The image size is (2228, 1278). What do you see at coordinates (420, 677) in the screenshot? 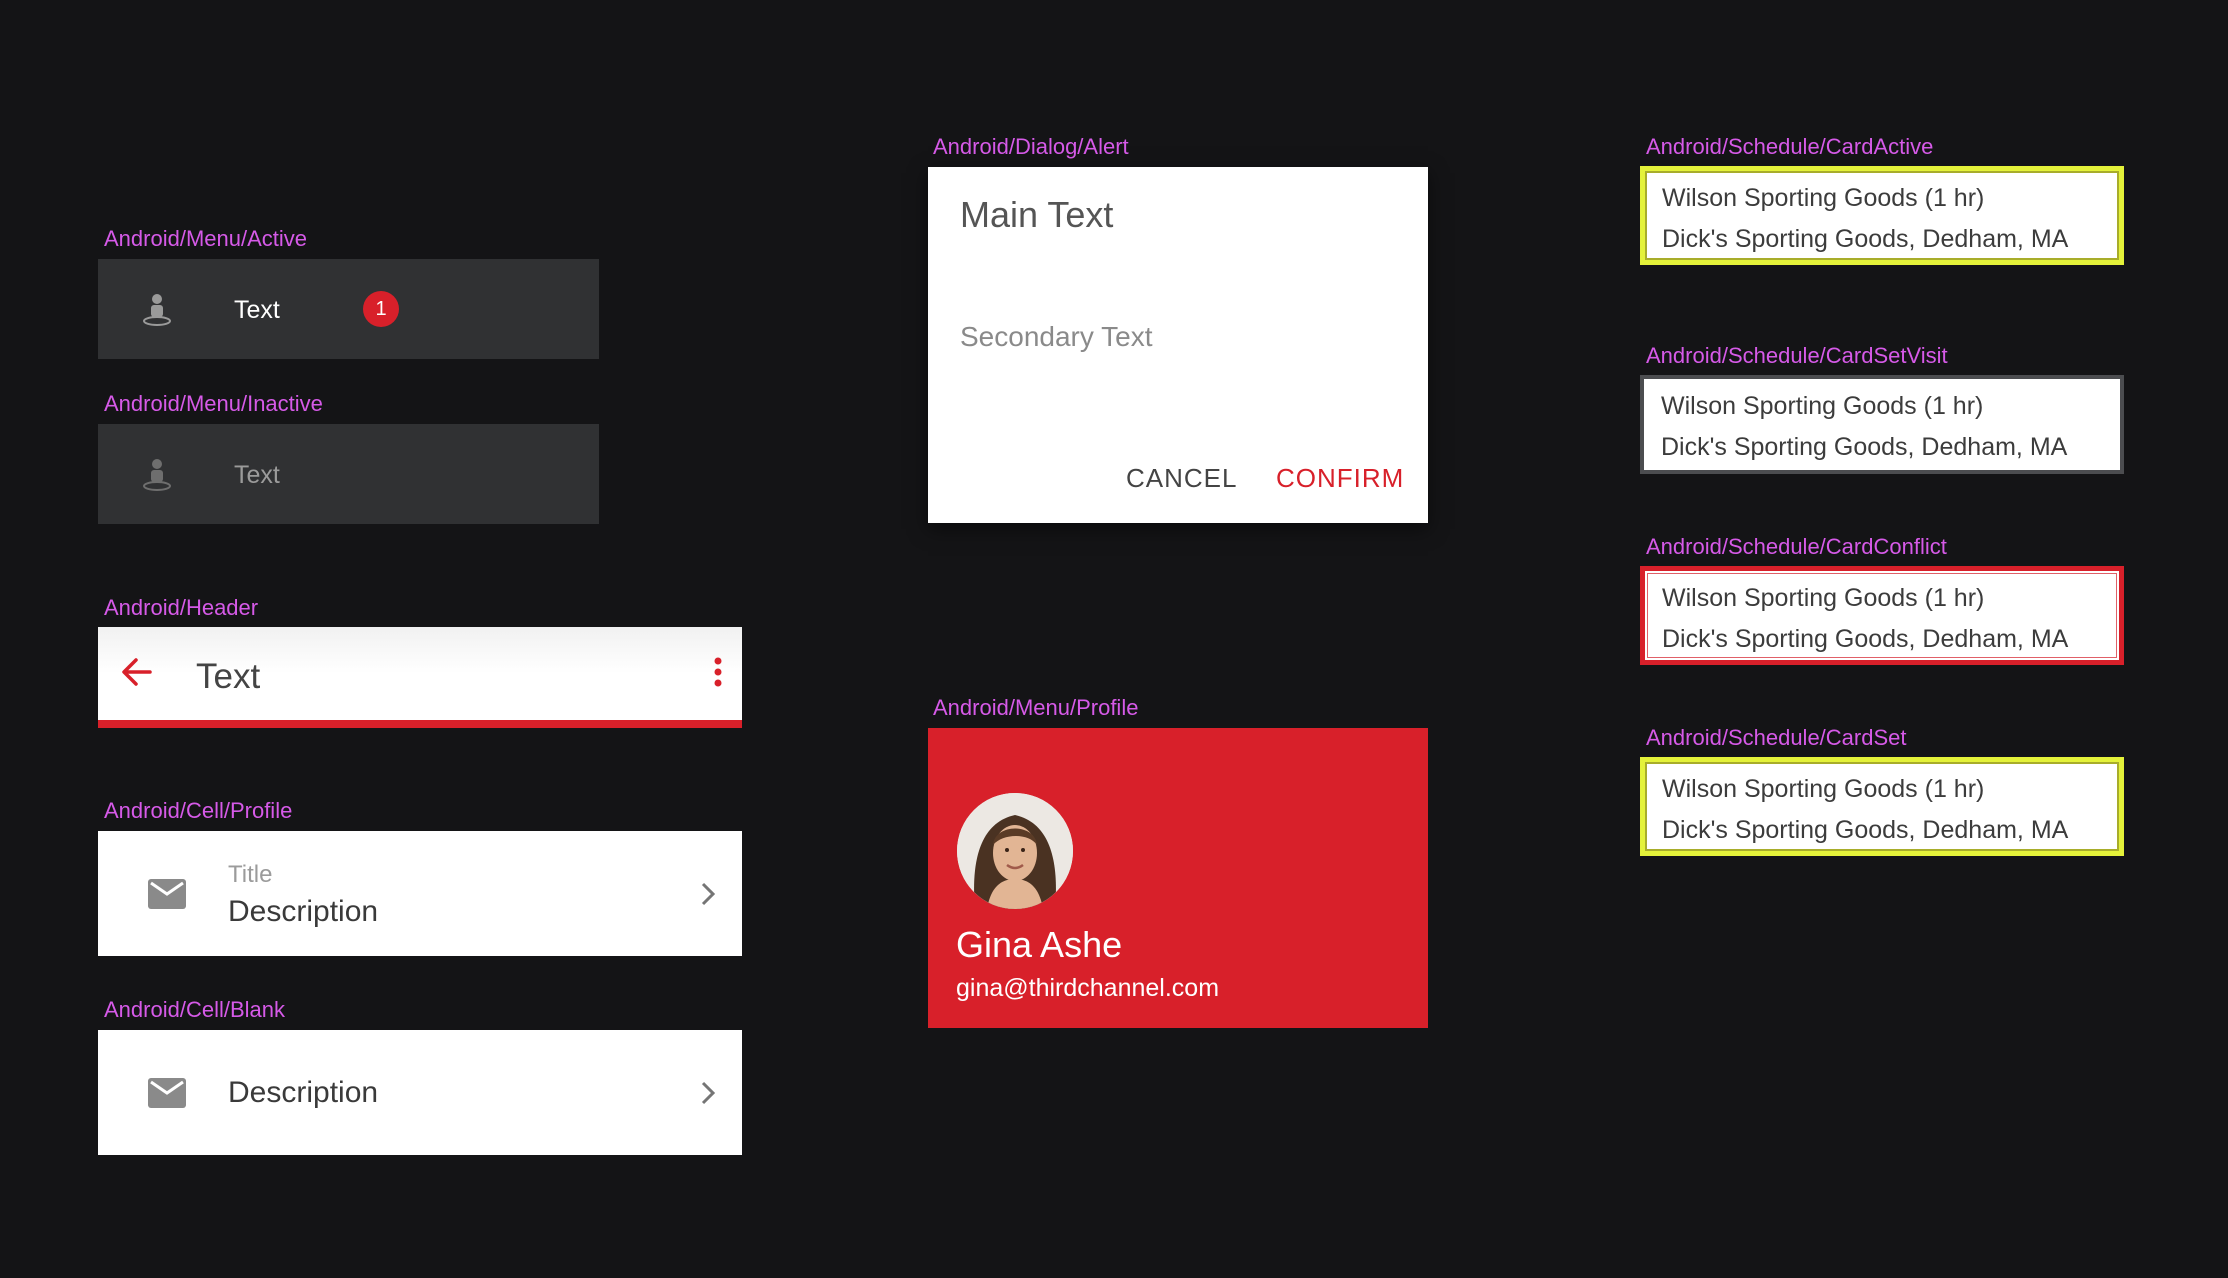
I see `app-header: Text` at bounding box center [420, 677].